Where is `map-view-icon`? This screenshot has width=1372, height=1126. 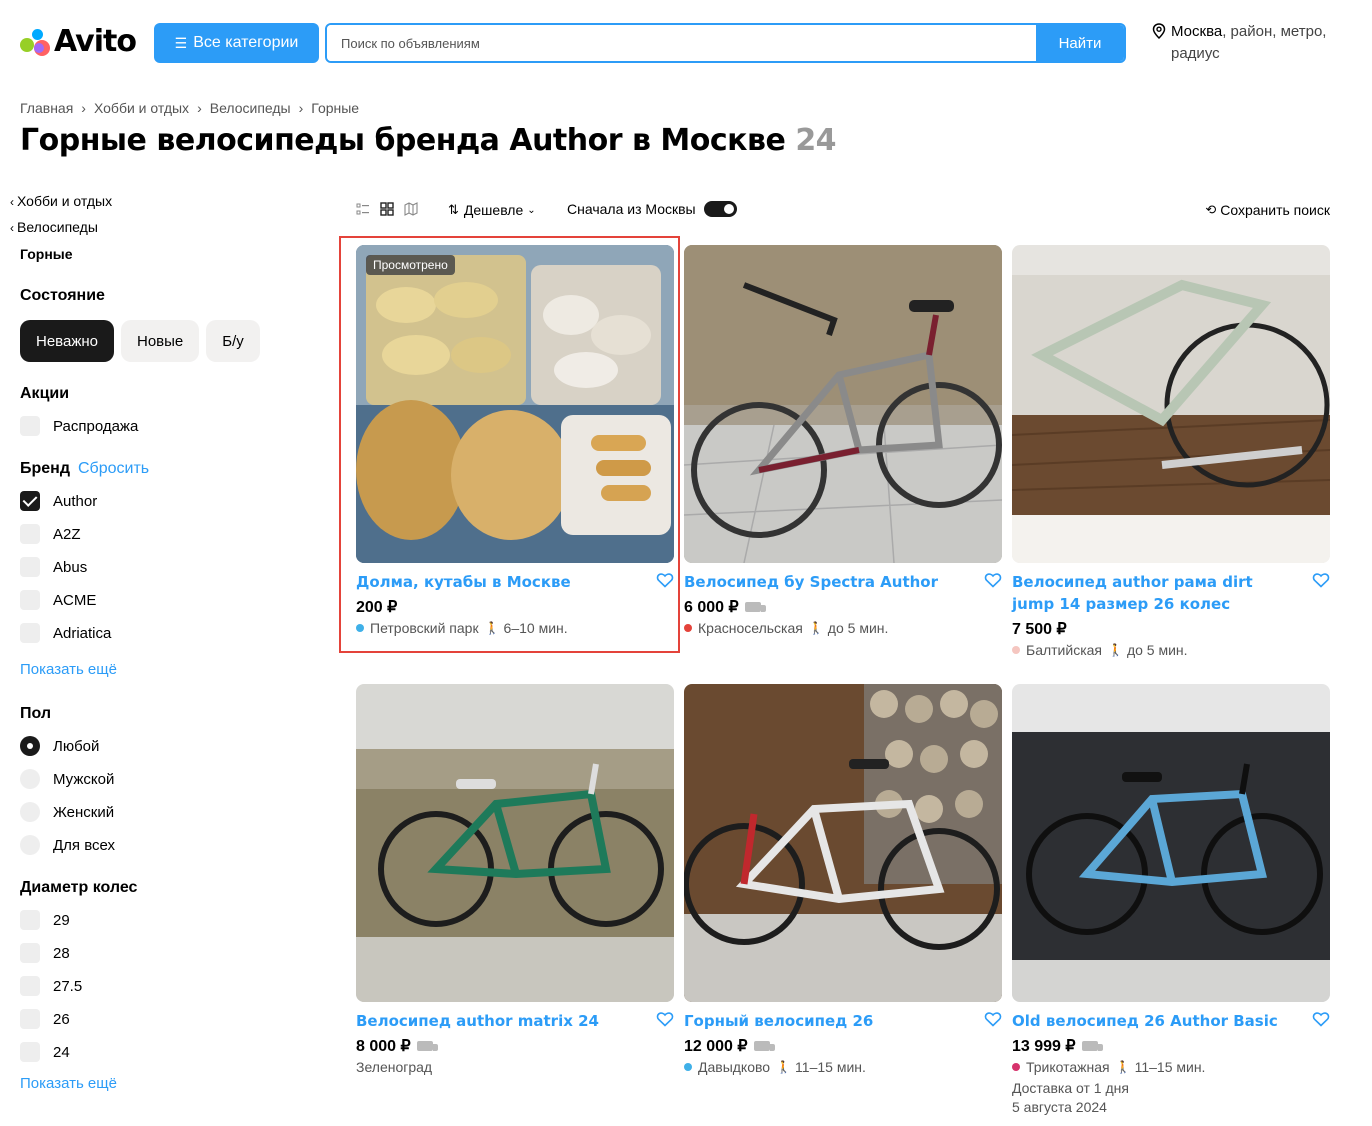 map-view-icon is located at coordinates (411, 209).